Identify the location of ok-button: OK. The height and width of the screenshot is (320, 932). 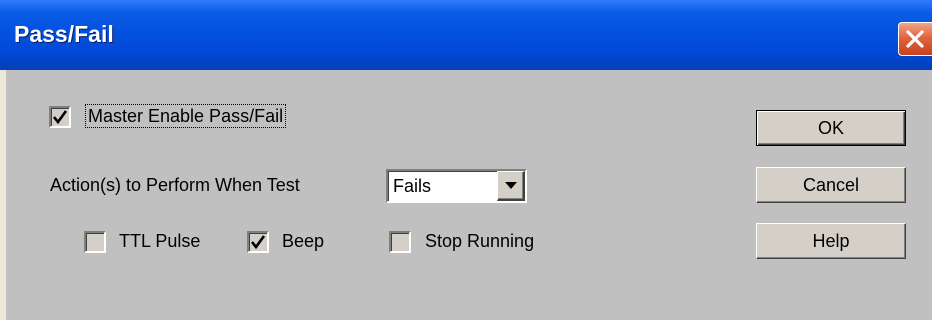
(831, 128).